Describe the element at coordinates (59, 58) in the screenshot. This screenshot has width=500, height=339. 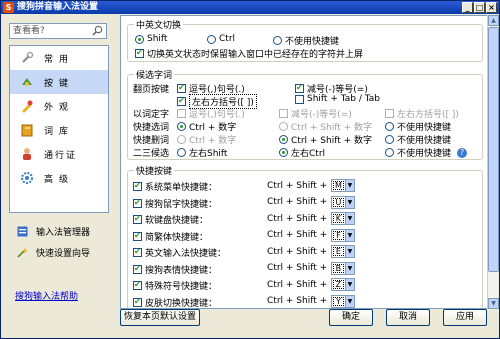
I see `nav-item-common: 常用` at that location.